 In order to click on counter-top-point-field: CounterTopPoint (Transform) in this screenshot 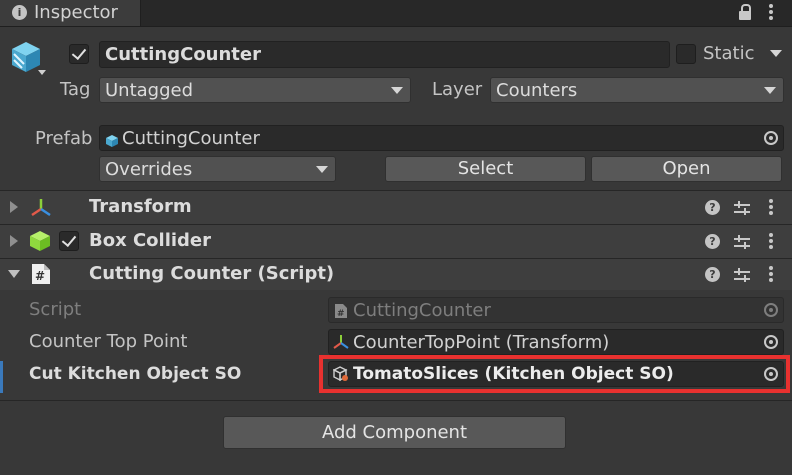, I will do `click(556, 342)`.